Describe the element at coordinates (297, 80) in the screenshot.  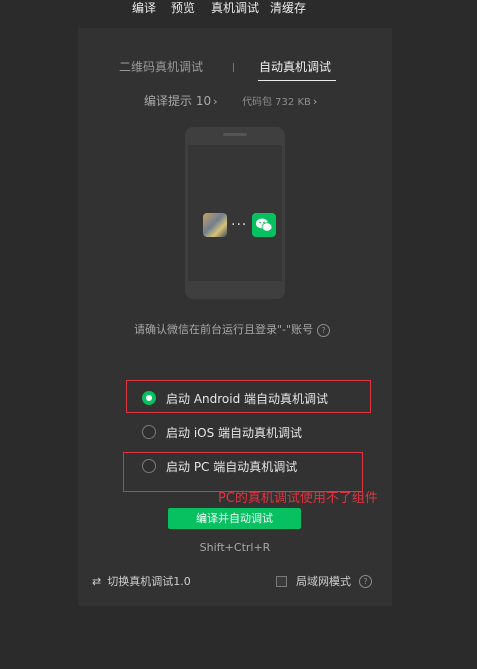
I see `tab-active-underline` at that location.